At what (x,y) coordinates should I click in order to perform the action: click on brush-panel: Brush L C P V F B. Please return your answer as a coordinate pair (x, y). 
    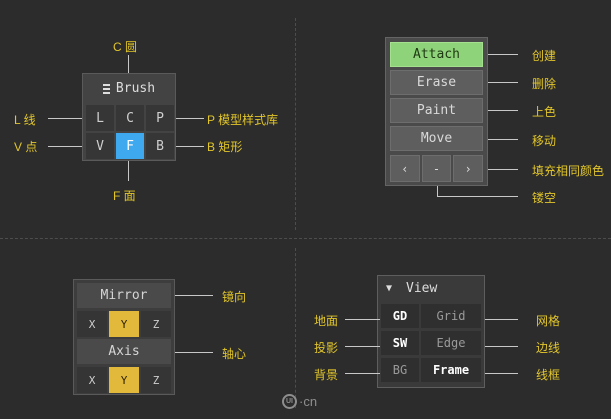
    Looking at the image, I should click on (129, 117).